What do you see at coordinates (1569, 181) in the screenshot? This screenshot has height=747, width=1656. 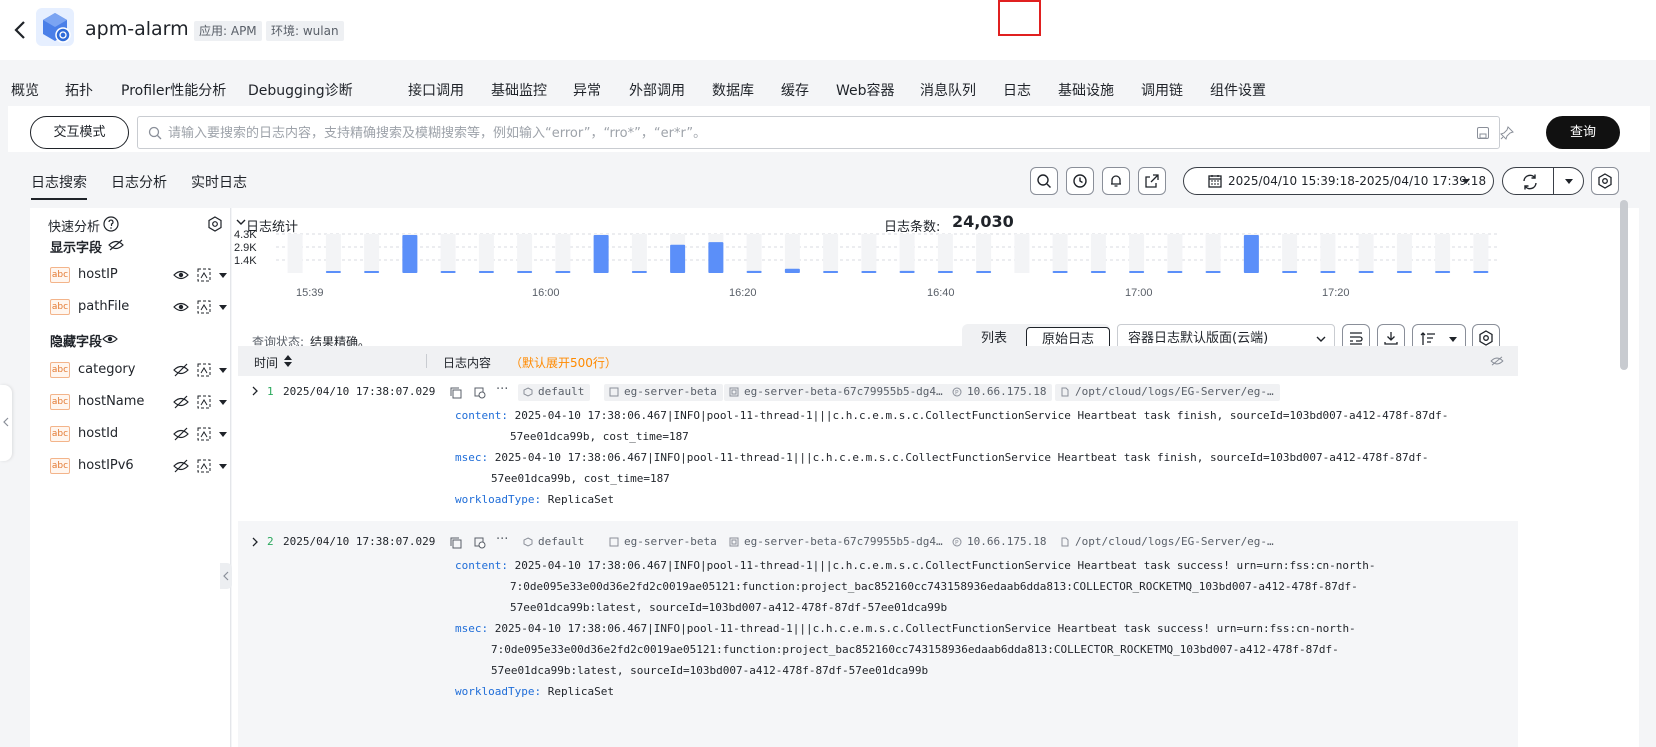 I see `refresh-dropdown-icon` at bounding box center [1569, 181].